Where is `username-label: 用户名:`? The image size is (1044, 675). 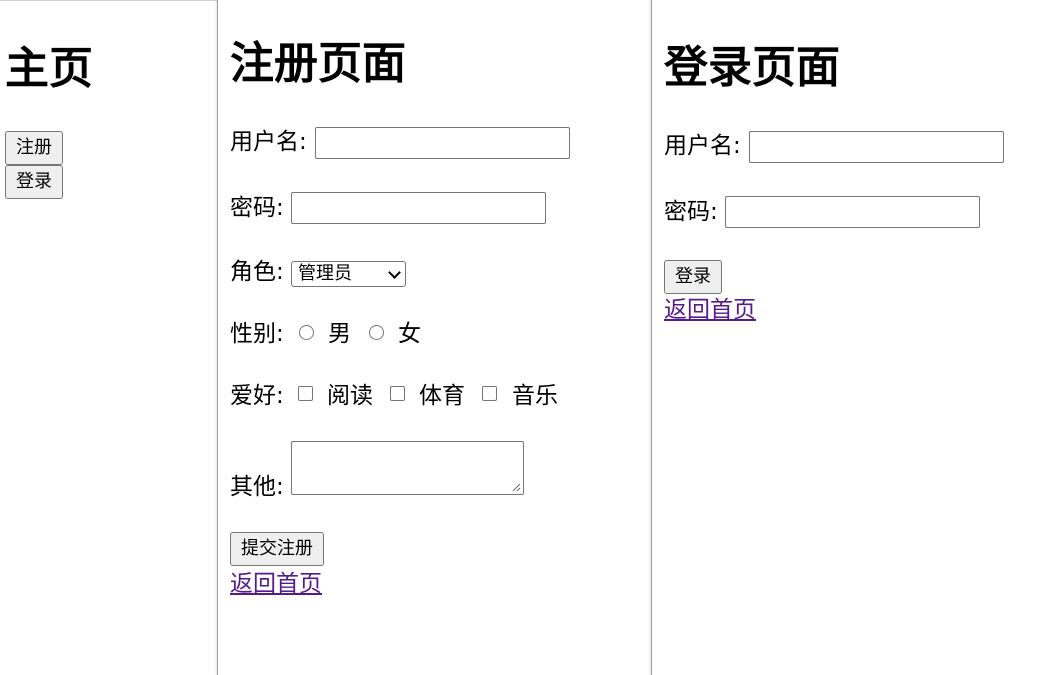 username-label: 用户名: is located at coordinates (268, 142).